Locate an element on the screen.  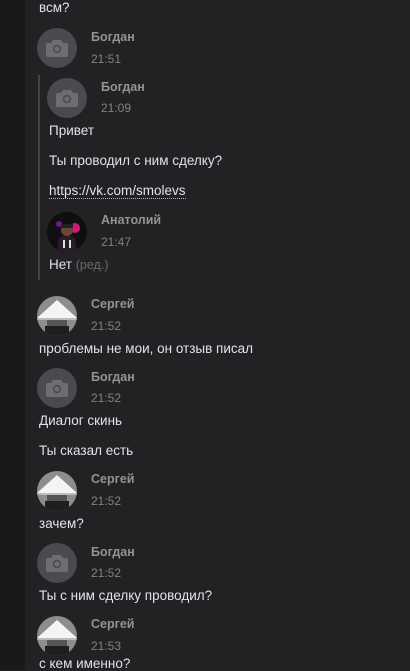
message-text: всм? is located at coordinates (54, 7).